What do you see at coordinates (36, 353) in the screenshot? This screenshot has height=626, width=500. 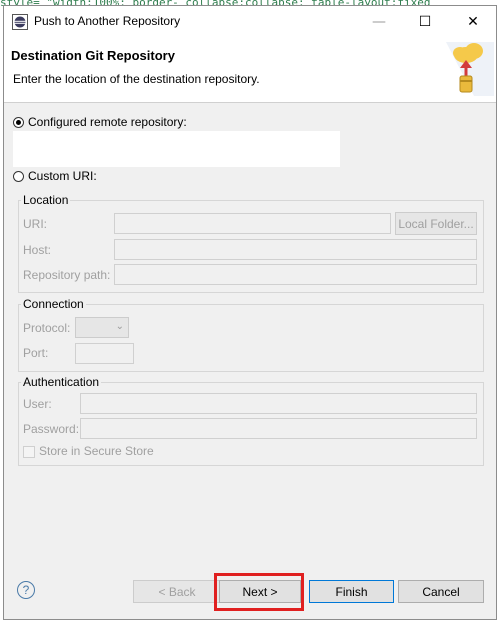 I see `port-label: Port:` at bounding box center [36, 353].